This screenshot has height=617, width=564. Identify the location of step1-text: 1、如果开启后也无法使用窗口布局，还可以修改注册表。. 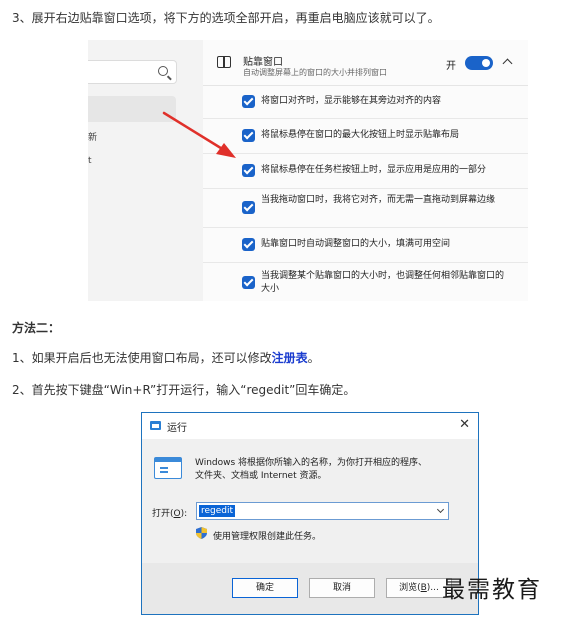
(166, 358).